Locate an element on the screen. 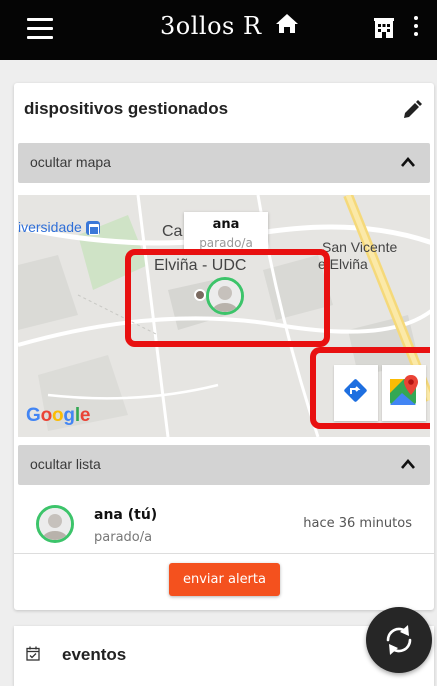 This screenshot has height=686, width=437. list-toggle-label: ocultar lista is located at coordinates (65, 464).